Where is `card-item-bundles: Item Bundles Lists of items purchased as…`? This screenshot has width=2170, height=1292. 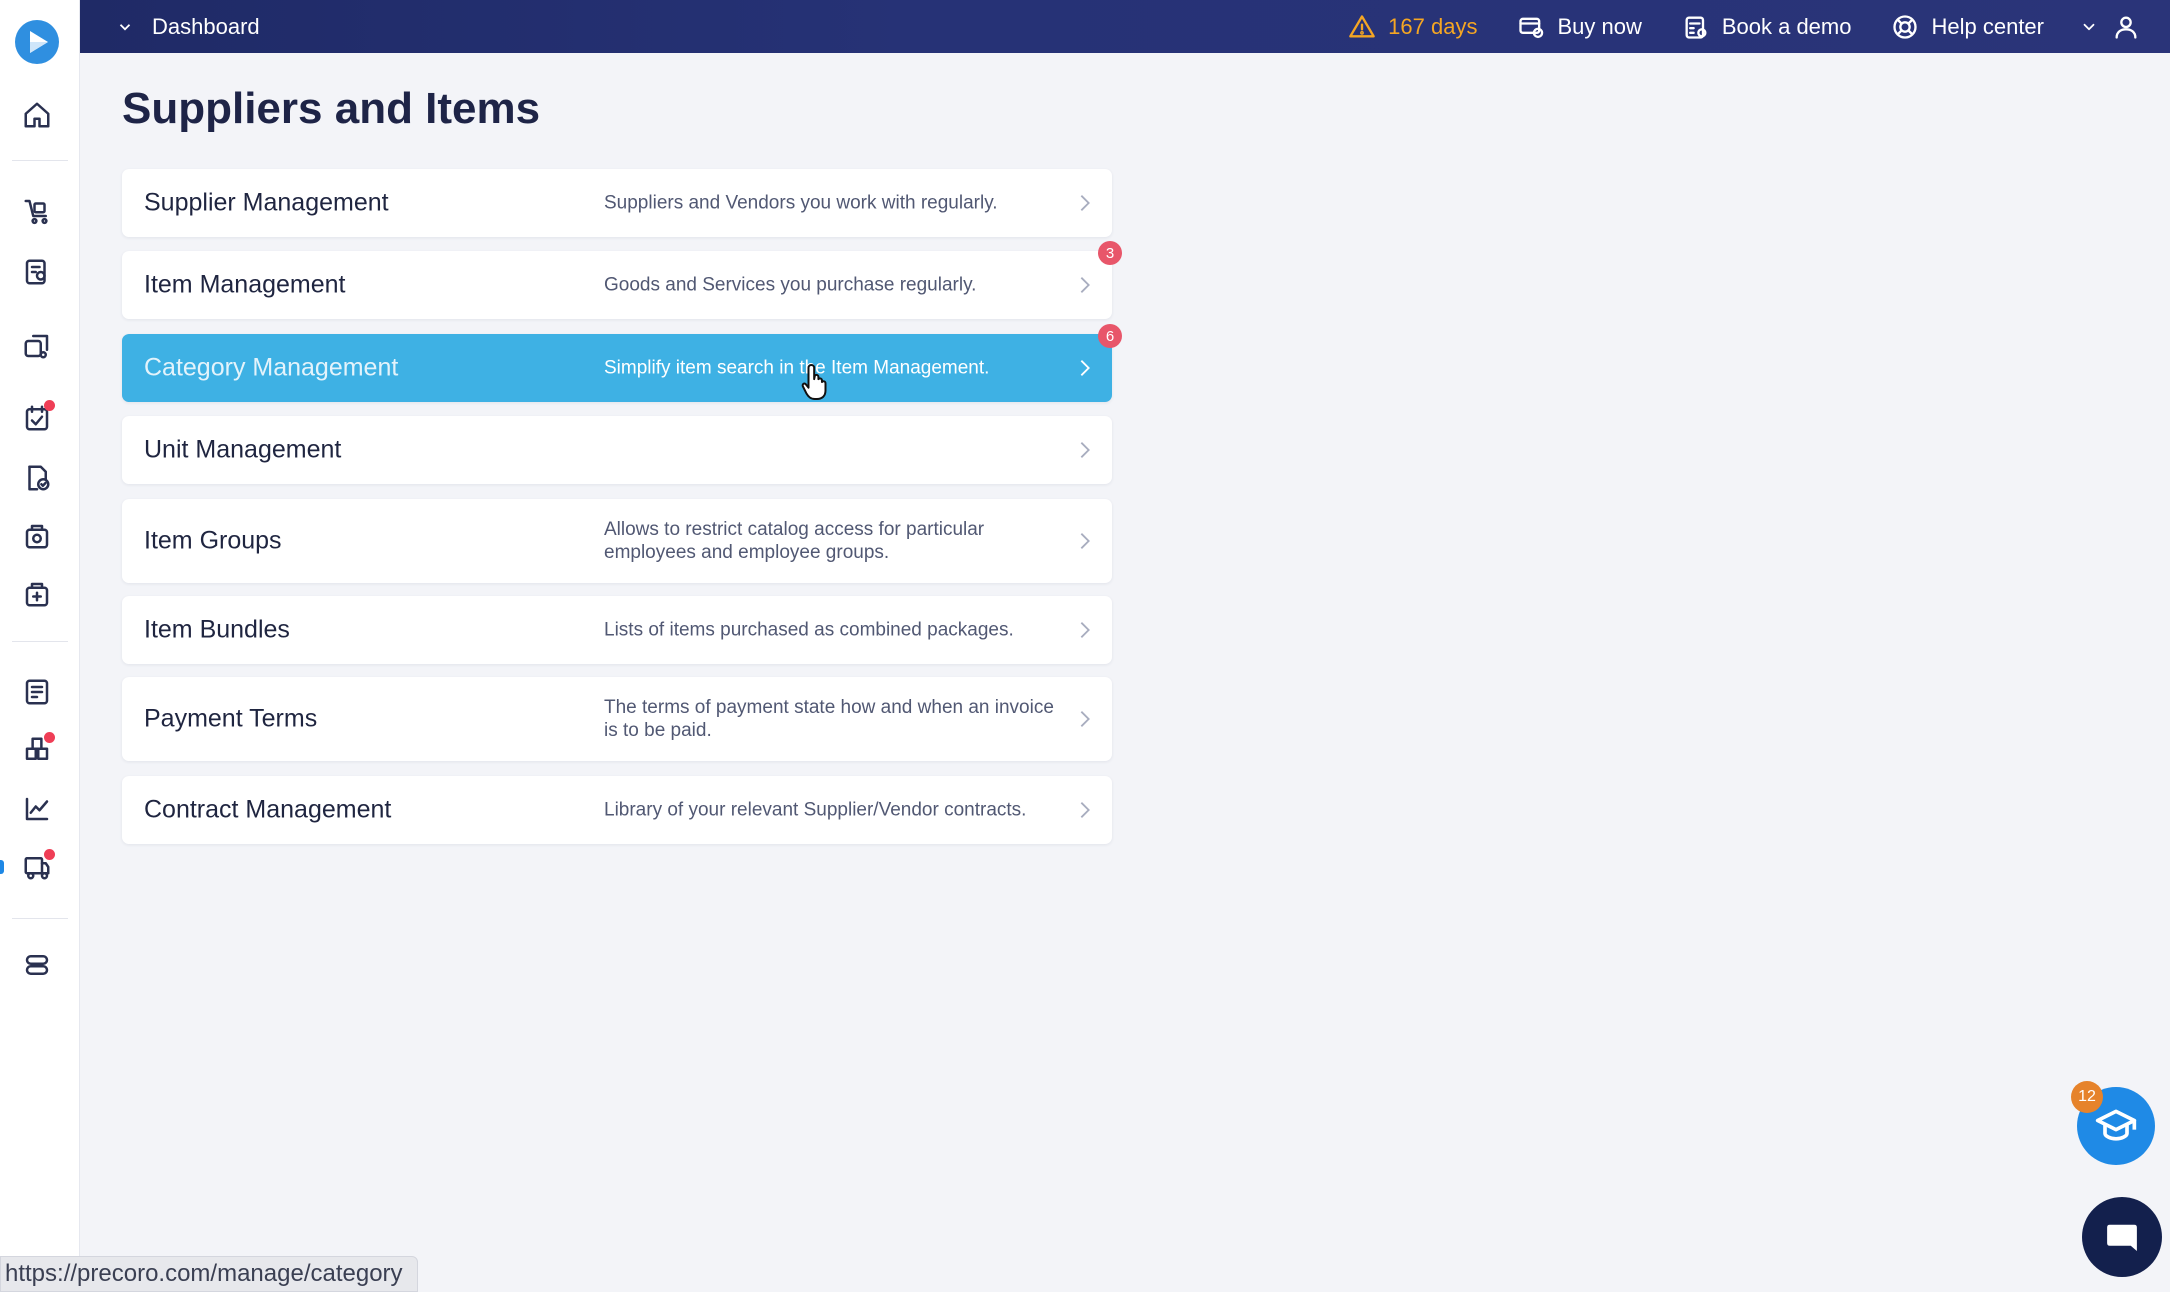 card-item-bundles: Item Bundles Lists of items purchased as… is located at coordinates (617, 630).